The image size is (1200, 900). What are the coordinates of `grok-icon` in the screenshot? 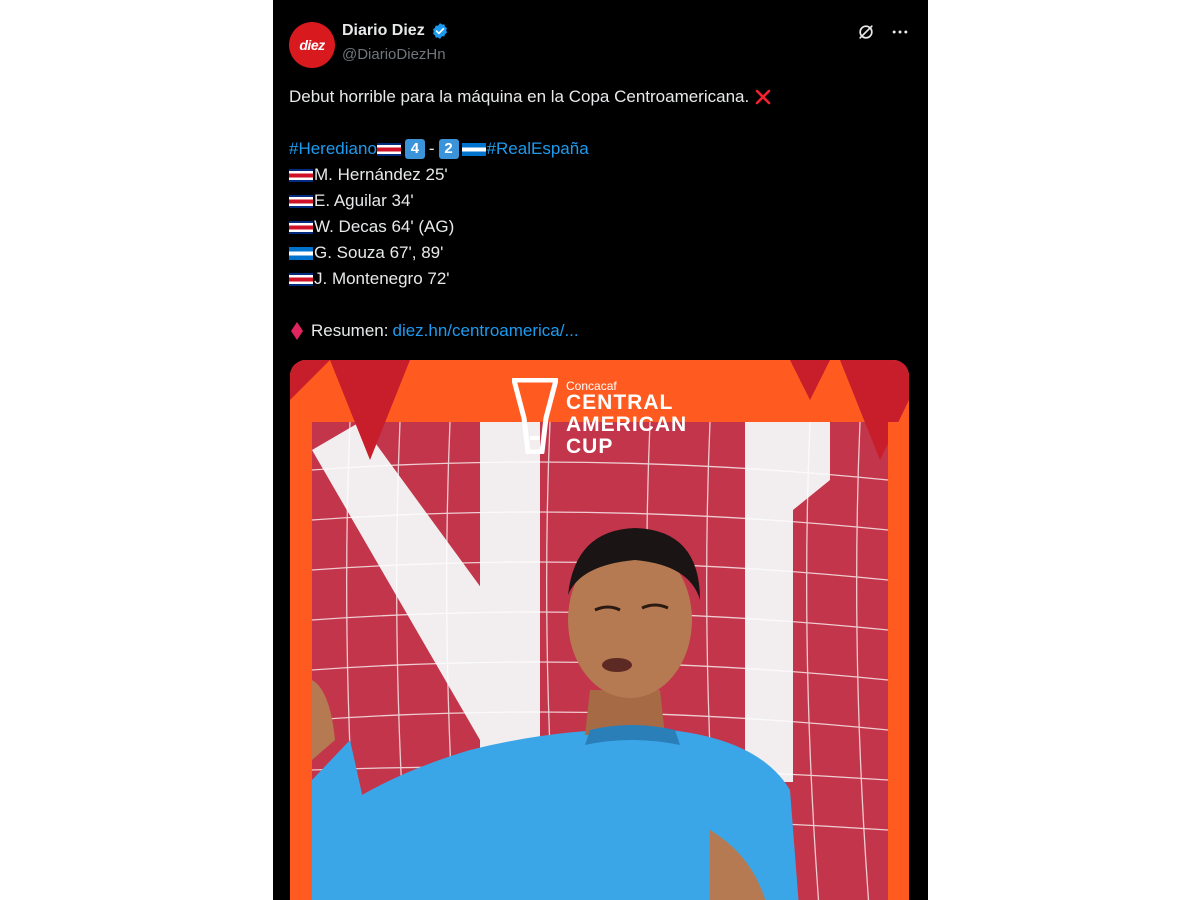 It's located at (866, 32).